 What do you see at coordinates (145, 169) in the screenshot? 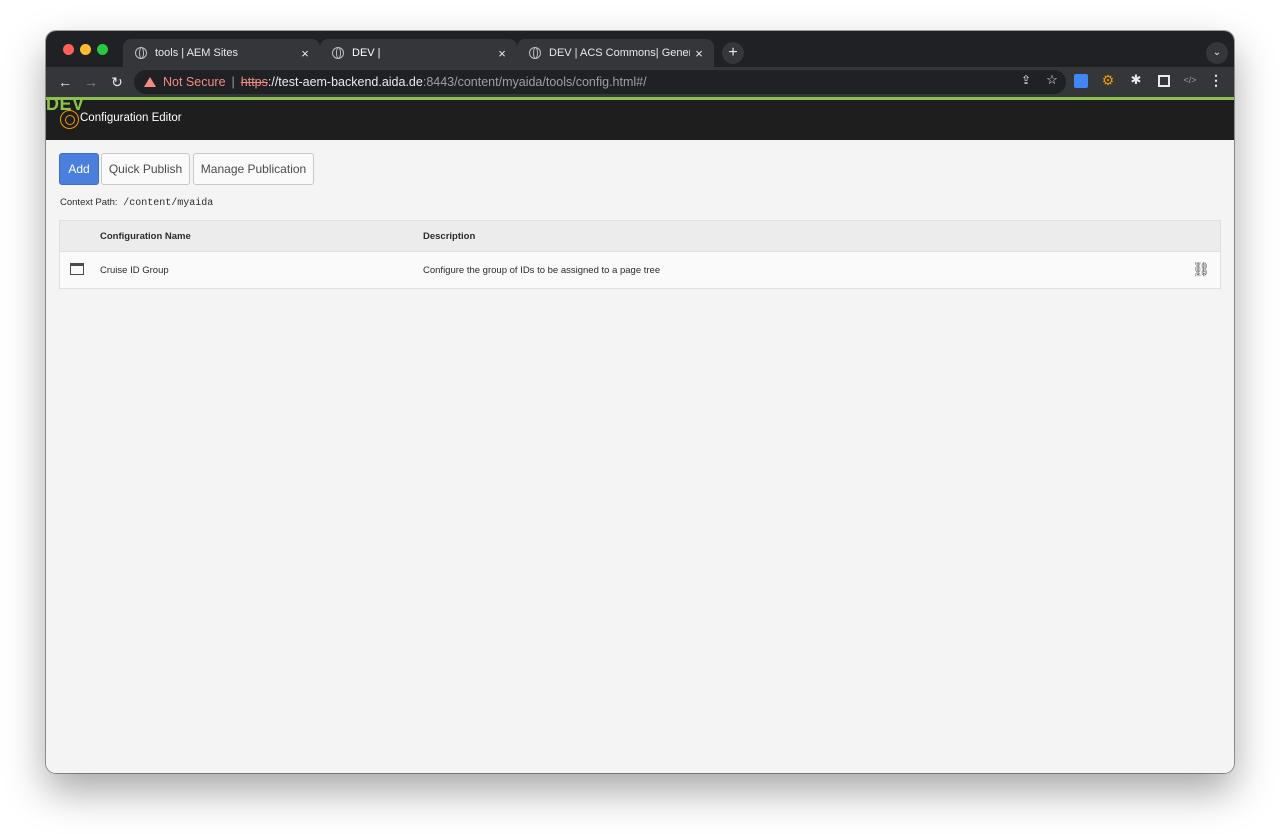
I see `quick-publish-button: Quick Publish` at bounding box center [145, 169].